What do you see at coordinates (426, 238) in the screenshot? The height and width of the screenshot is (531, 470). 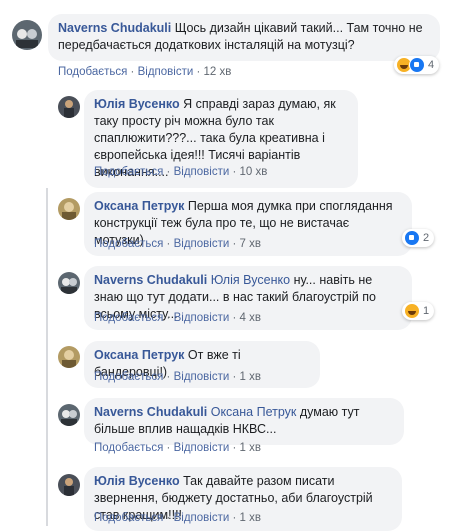 I see `reaction-count: 2` at bounding box center [426, 238].